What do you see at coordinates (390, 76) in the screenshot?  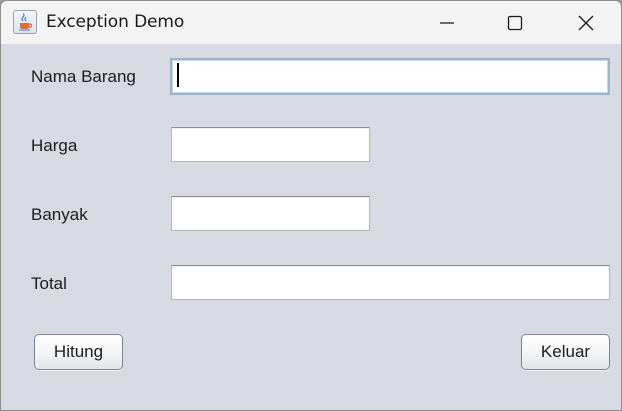 I see `nama-barang-input` at bounding box center [390, 76].